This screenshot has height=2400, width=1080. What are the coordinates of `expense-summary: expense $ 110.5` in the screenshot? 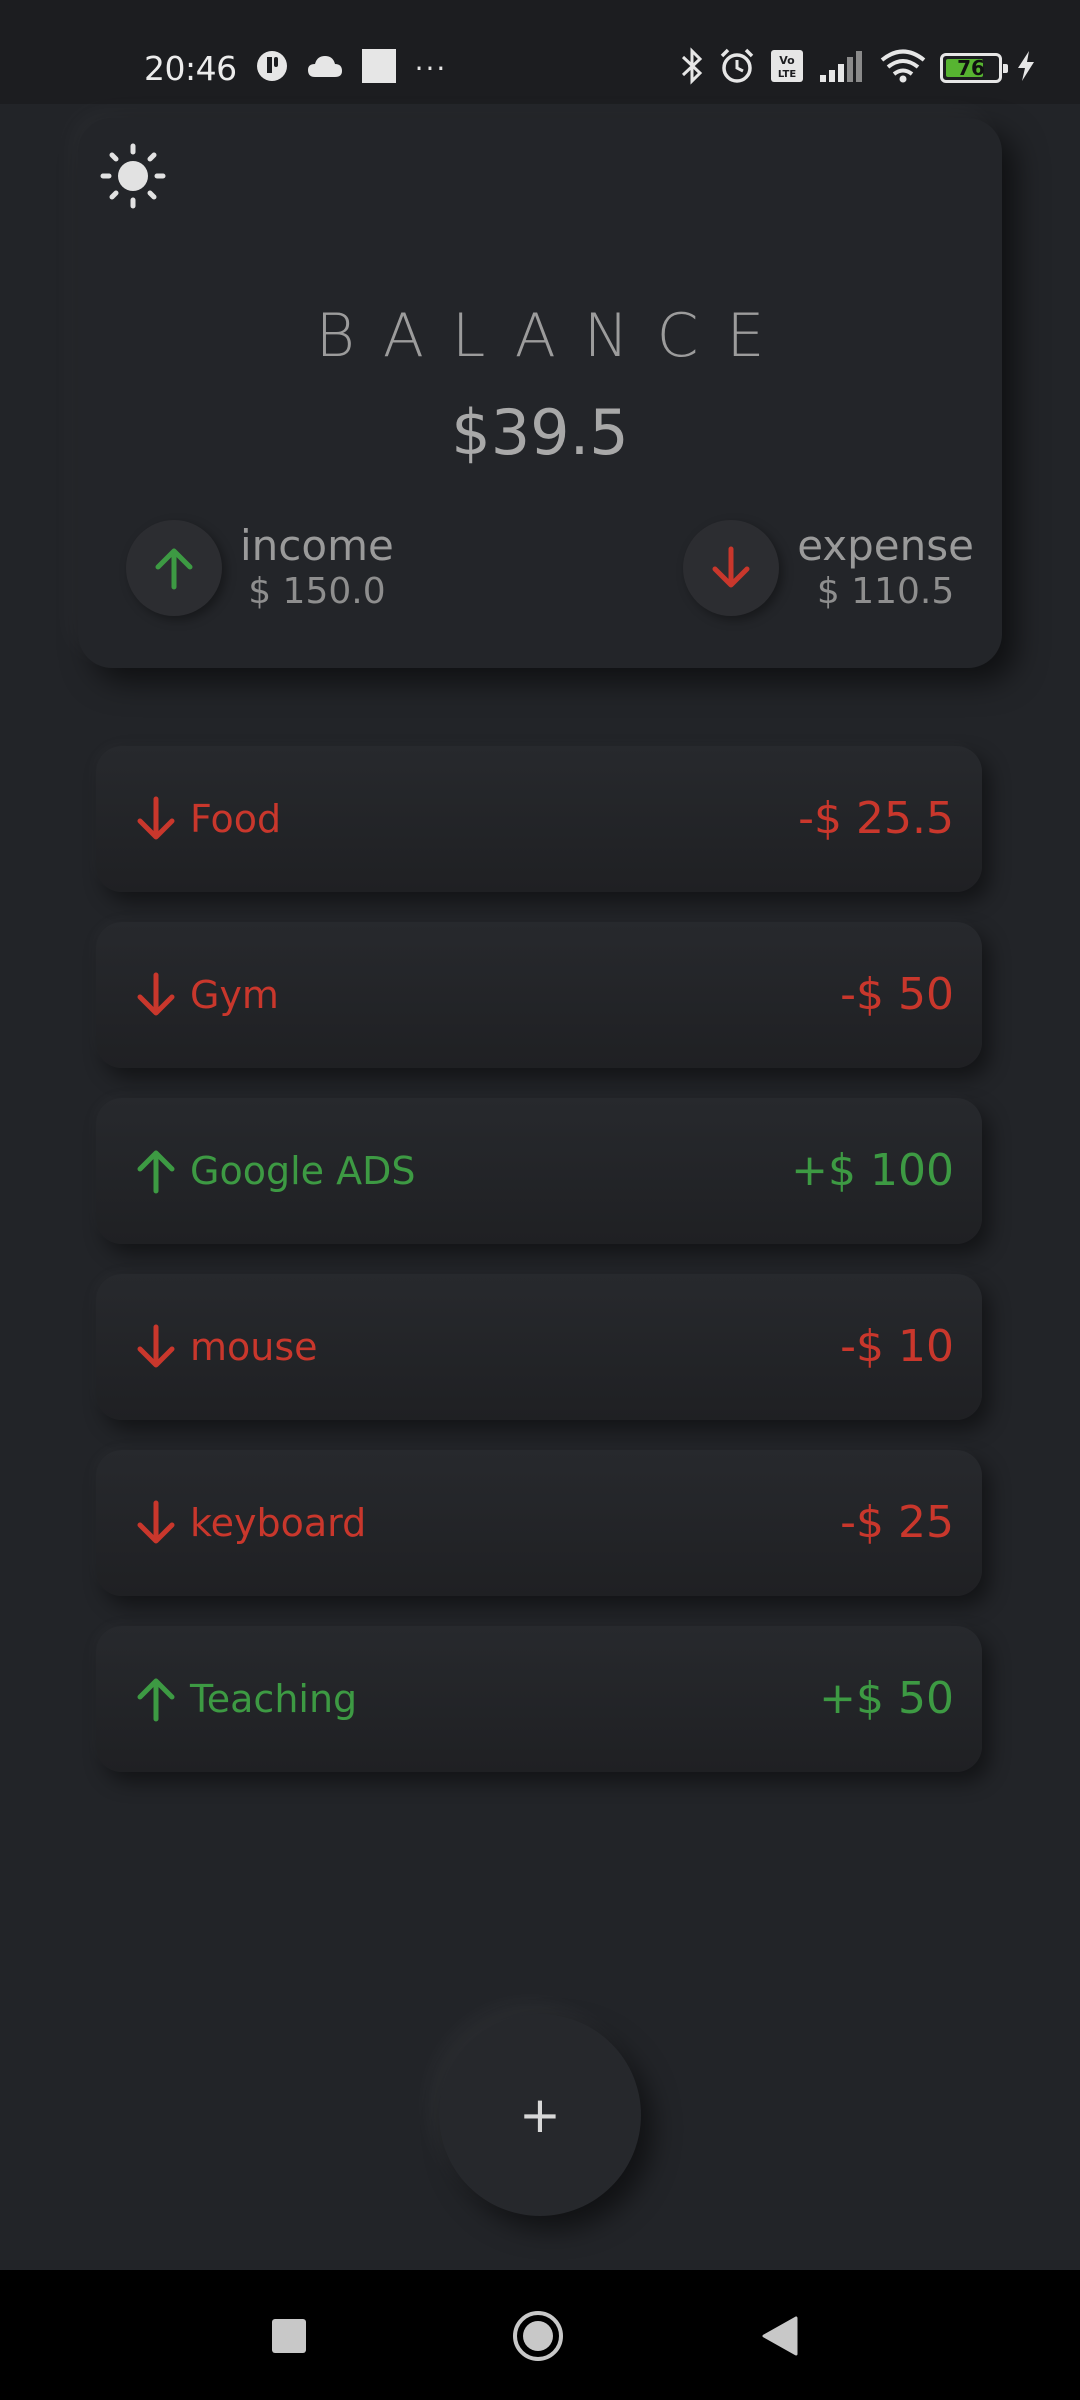 It's located at (828, 568).